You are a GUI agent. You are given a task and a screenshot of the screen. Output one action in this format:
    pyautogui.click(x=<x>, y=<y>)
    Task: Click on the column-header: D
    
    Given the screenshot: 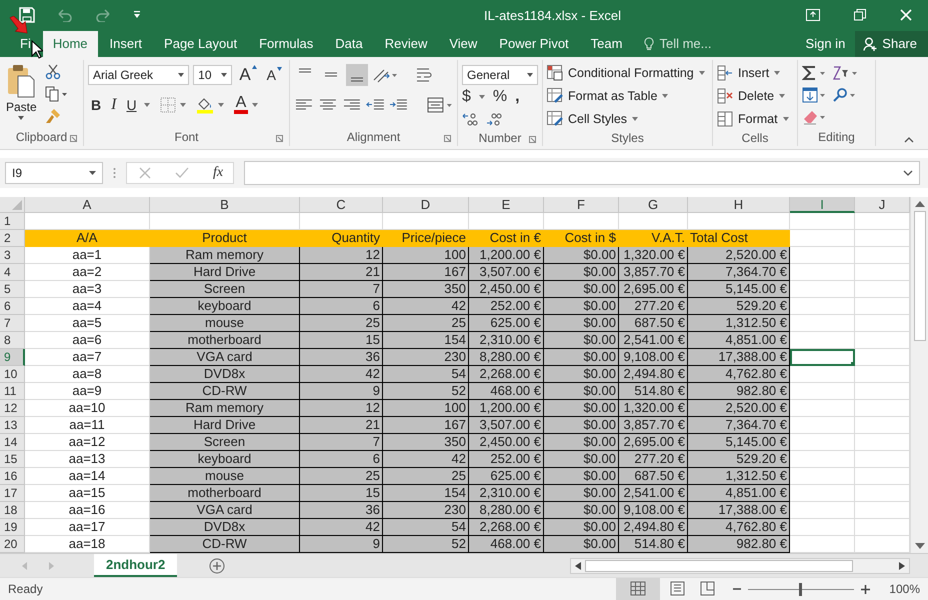 What is the action you would take?
    pyautogui.click(x=426, y=205)
    